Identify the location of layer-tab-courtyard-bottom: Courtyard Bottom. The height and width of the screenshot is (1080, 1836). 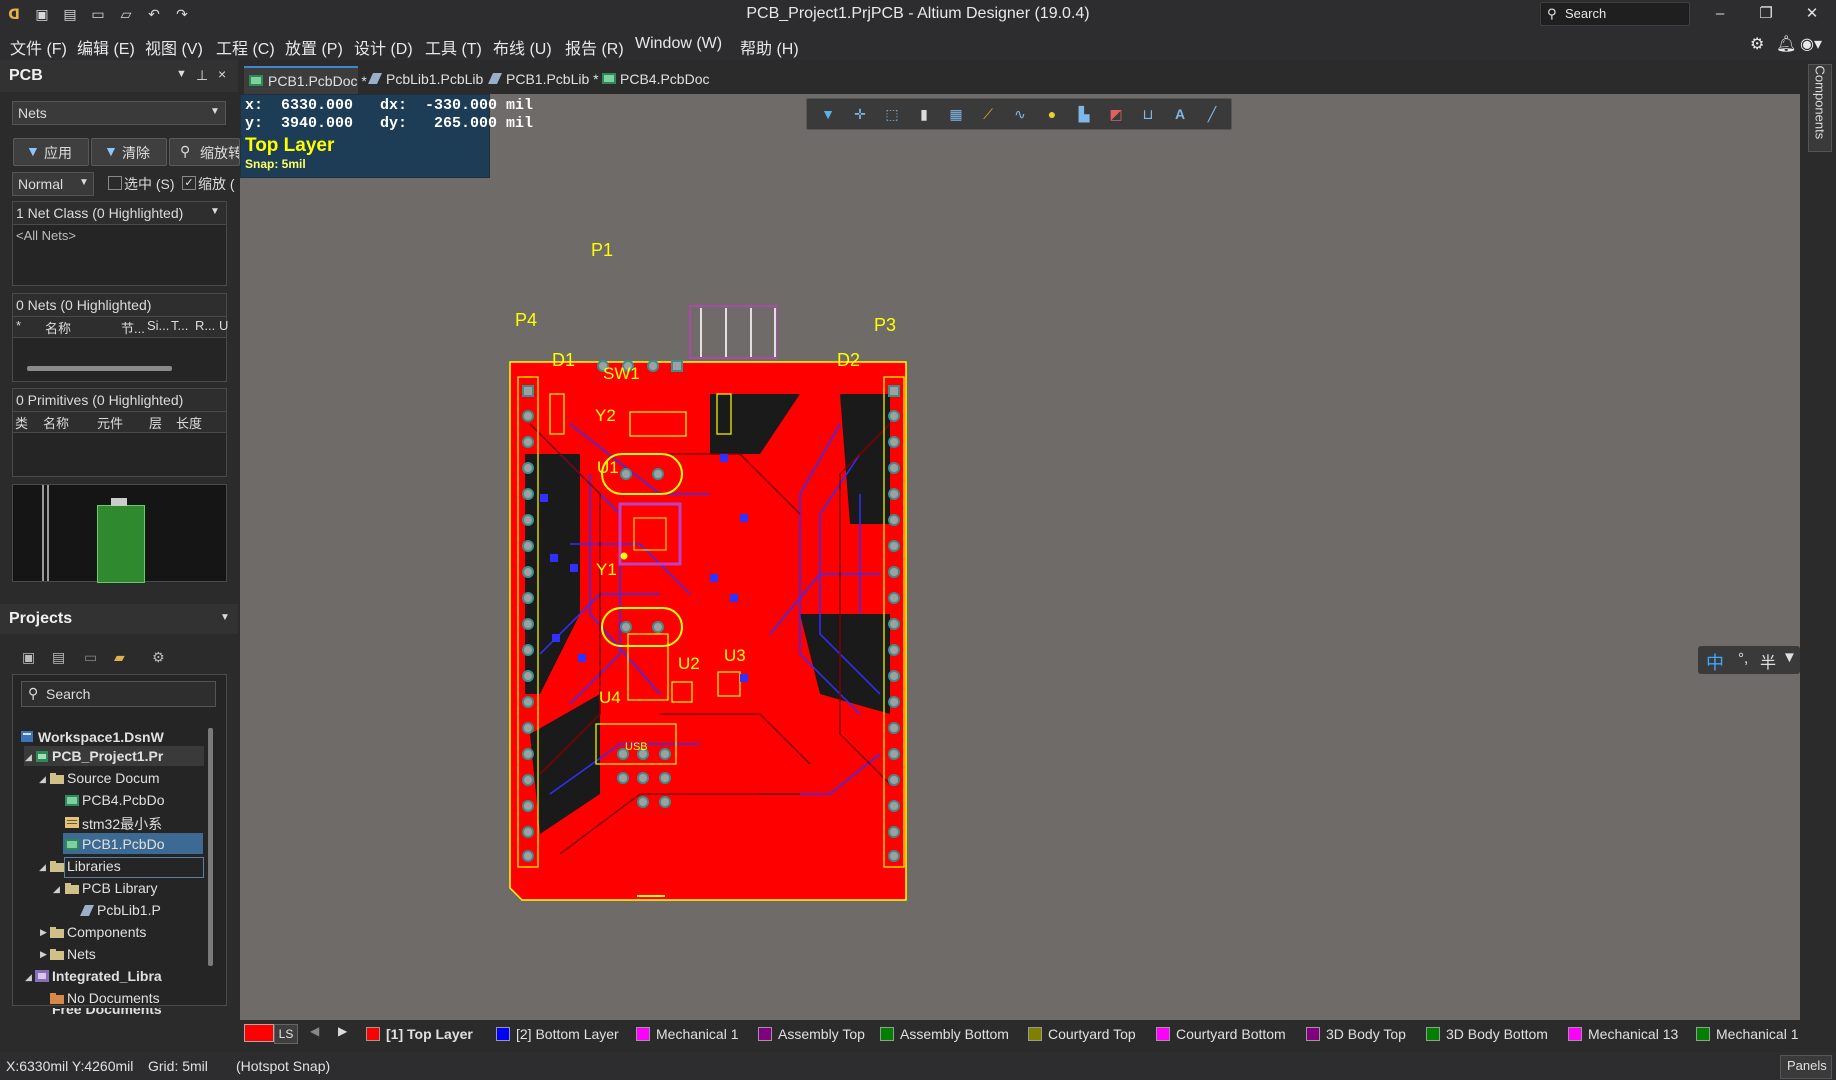
(1225, 1034).